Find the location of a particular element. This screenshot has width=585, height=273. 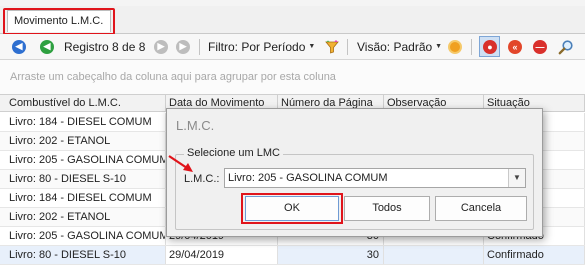

filter-dropdown: Filtro: Por Período ▼ is located at coordinates (261, 46).